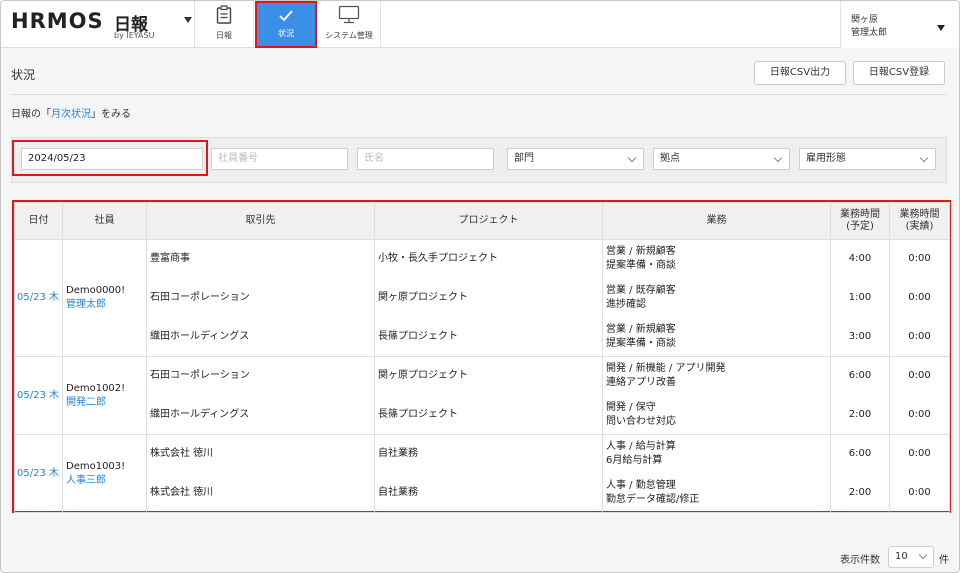 This screenshot has width=960, height=573. Describe the element at coordinates (380, 24) in the screenshot. I see `nav-divider` at that location.